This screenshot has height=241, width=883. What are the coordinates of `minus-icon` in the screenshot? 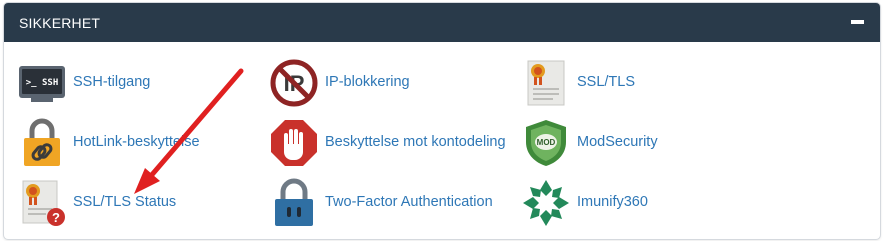 It's located at (857, 22).